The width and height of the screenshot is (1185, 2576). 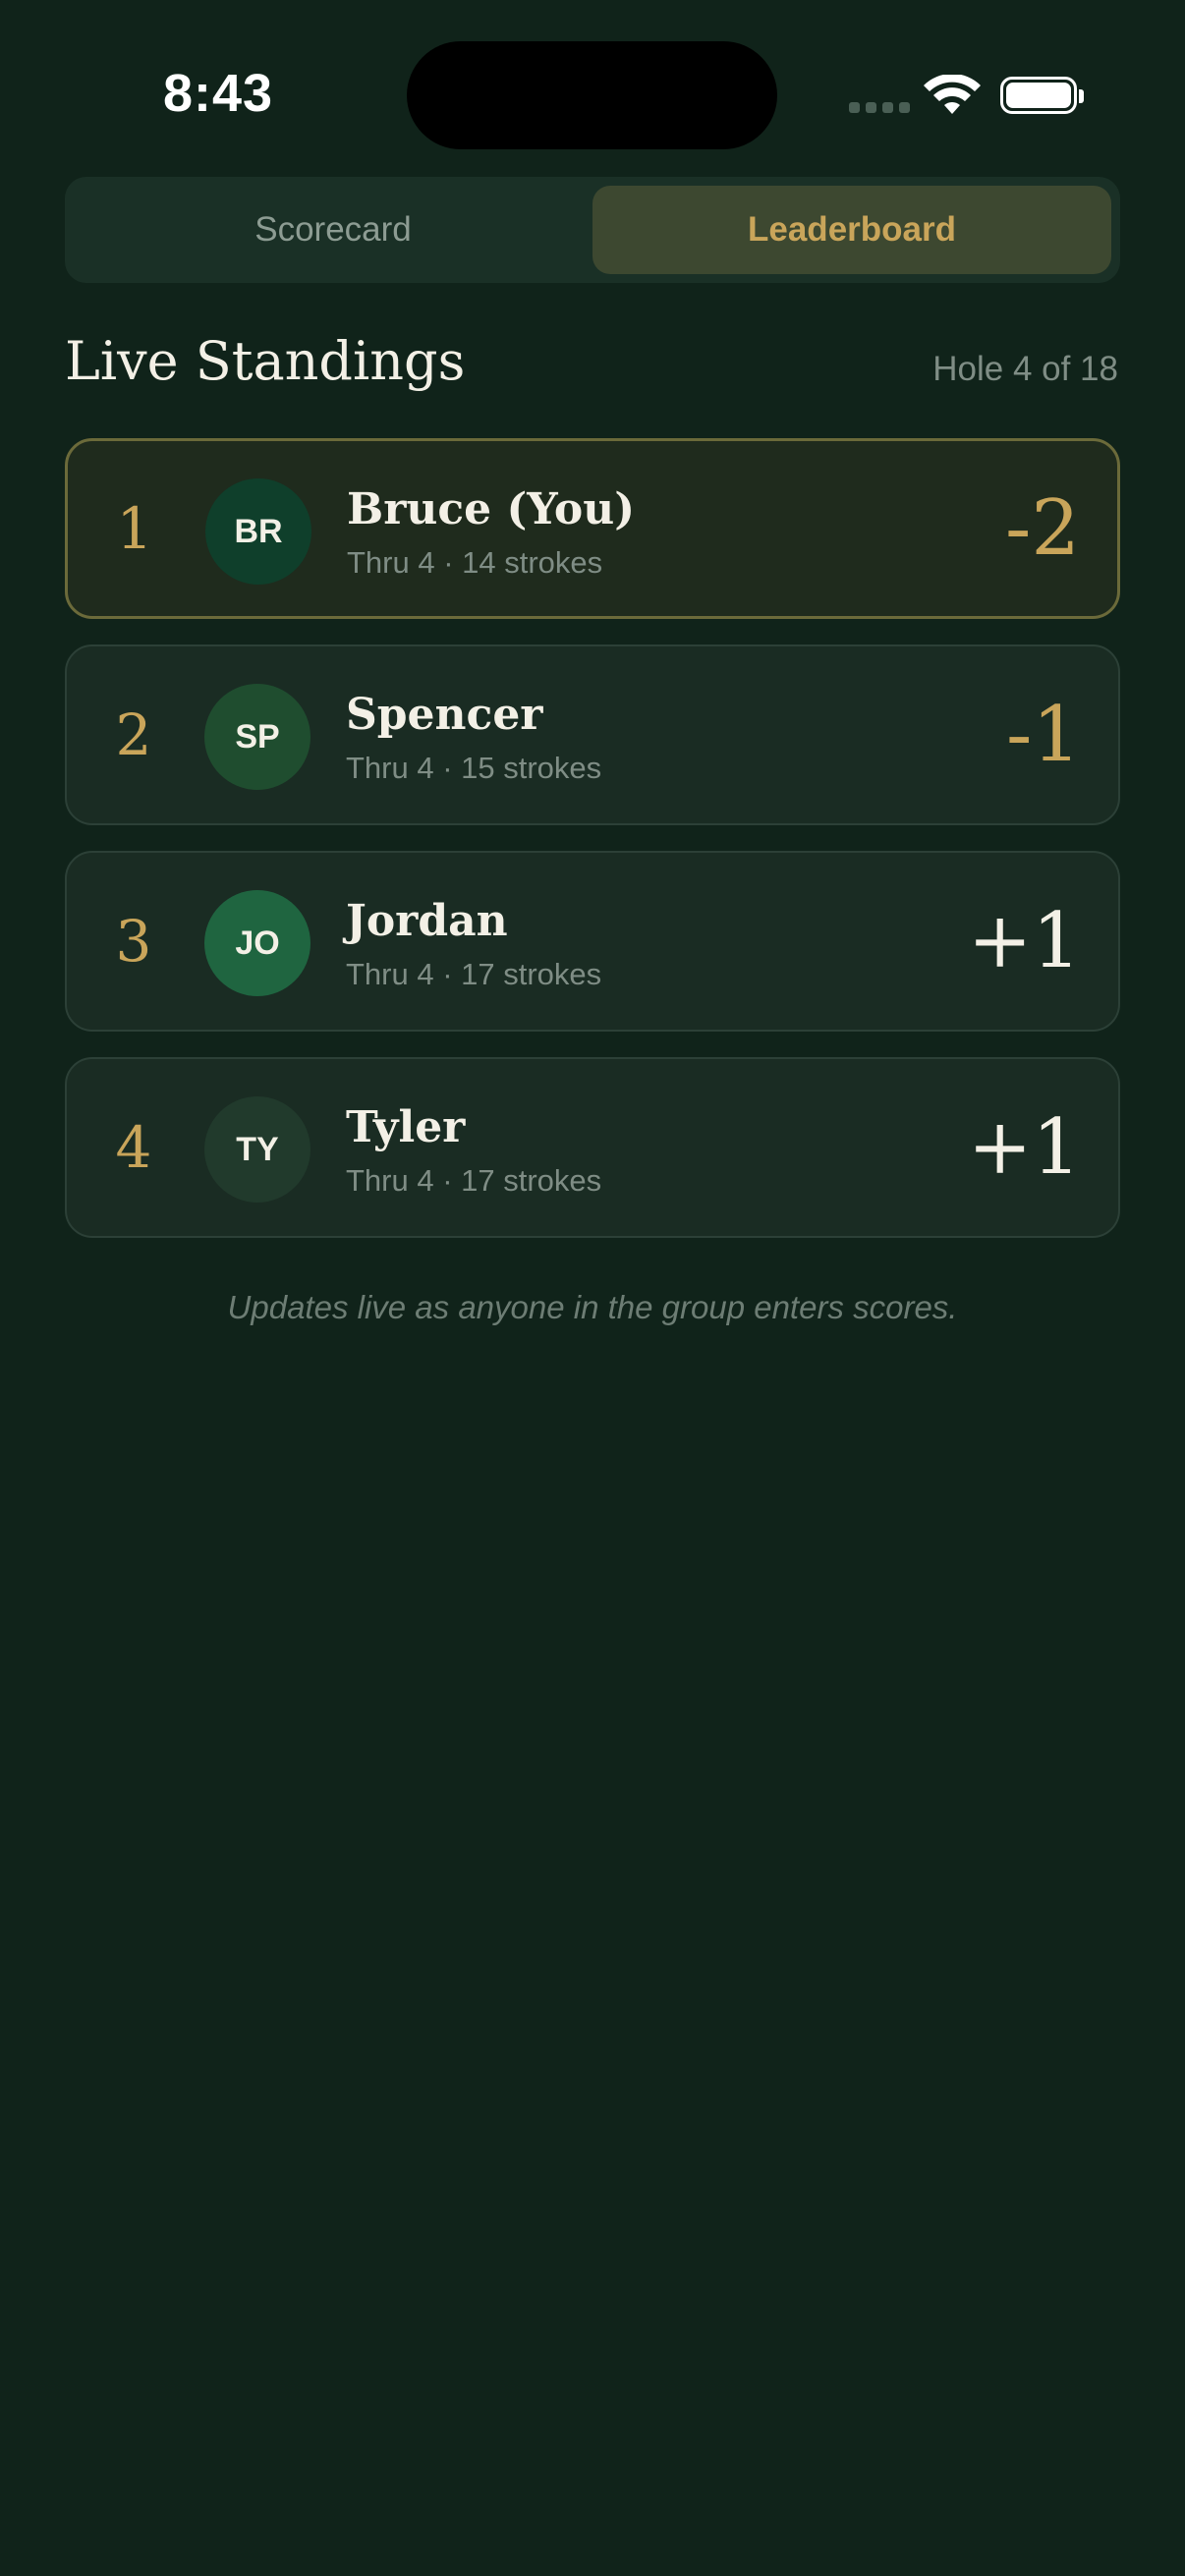 What do you see at coordinates (1042, 528) in the screenshot?
I see `player-score: -2` at bounding box center [1042, 528].